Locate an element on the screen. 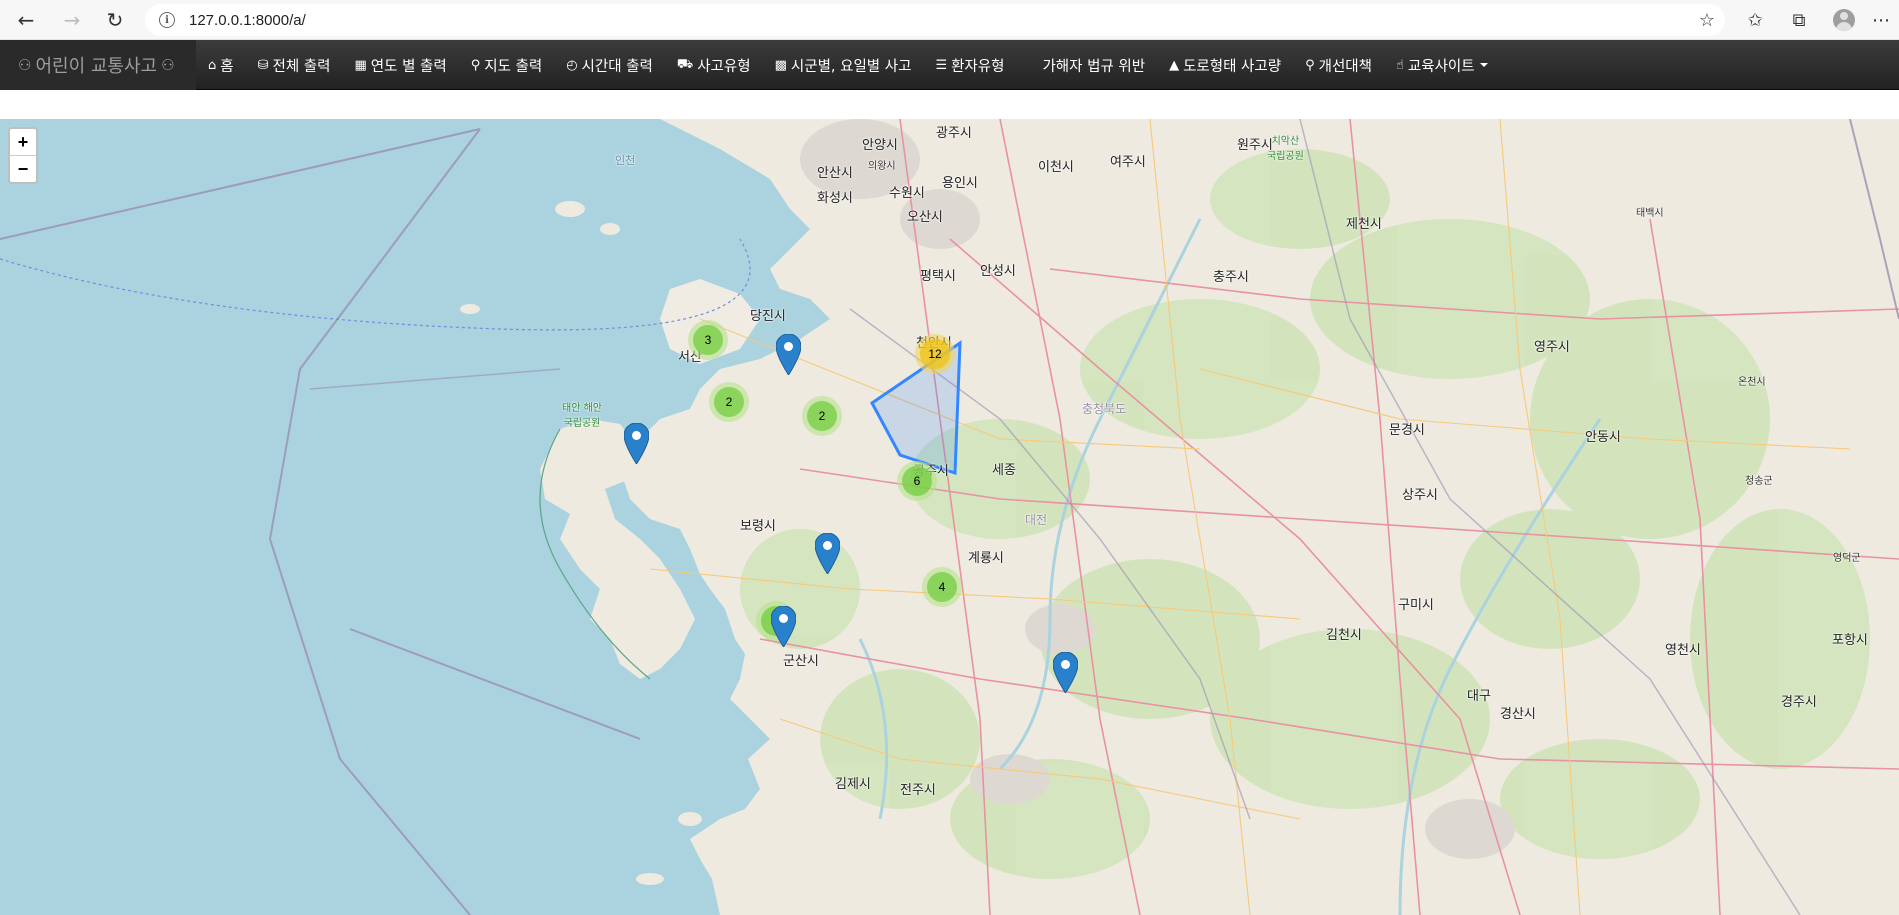 The height and width of the screenshot is (915, 1899). favorites-icon: ✩ is located at coordinates (1755, 20).